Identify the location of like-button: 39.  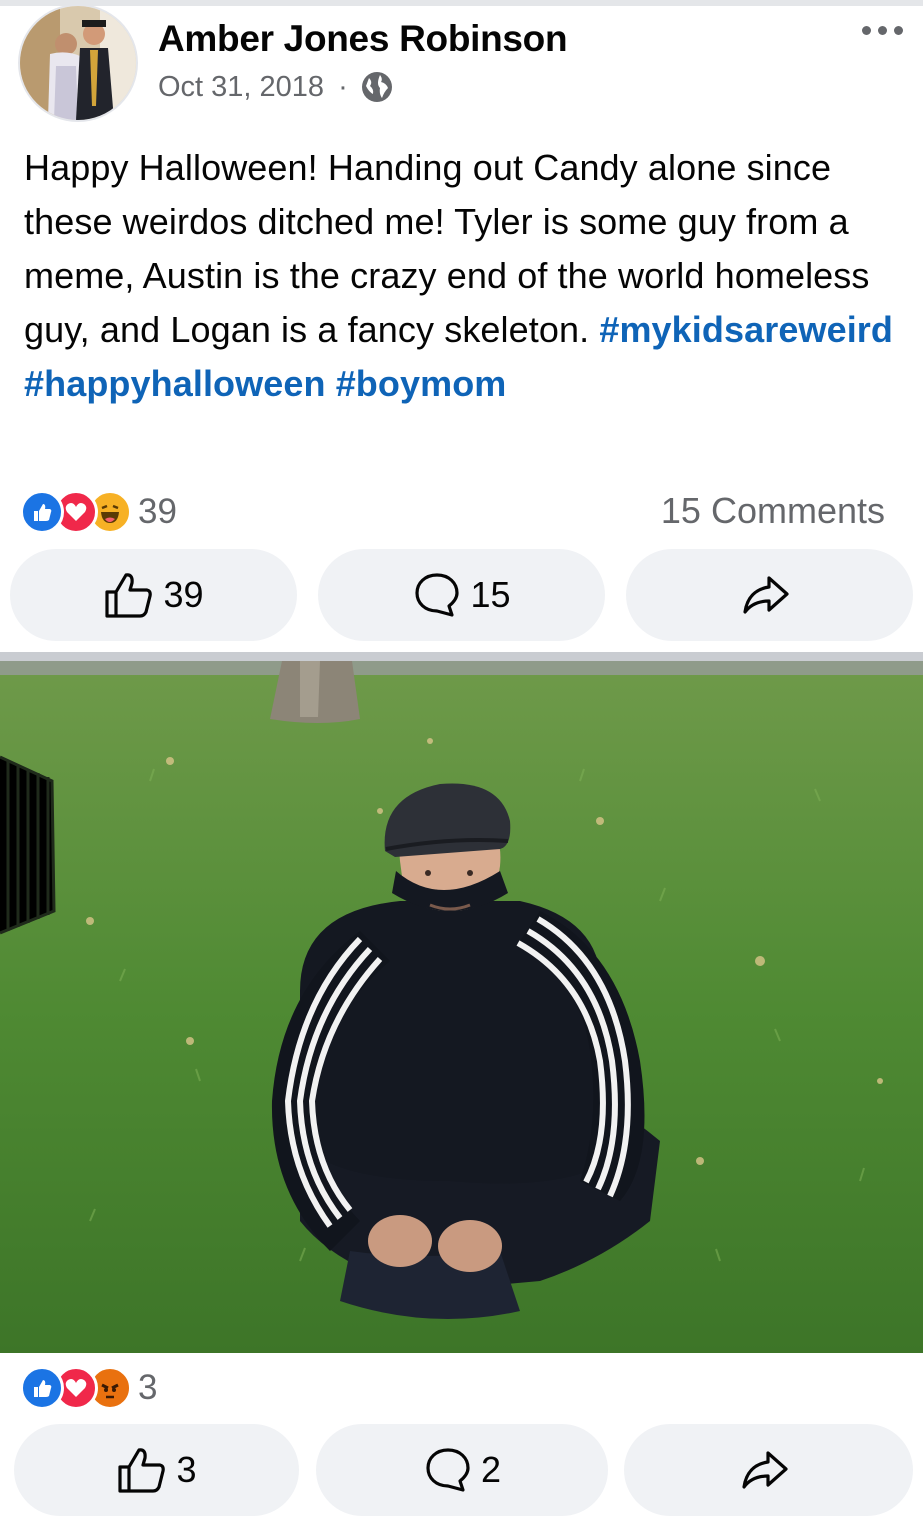
(153, 595).